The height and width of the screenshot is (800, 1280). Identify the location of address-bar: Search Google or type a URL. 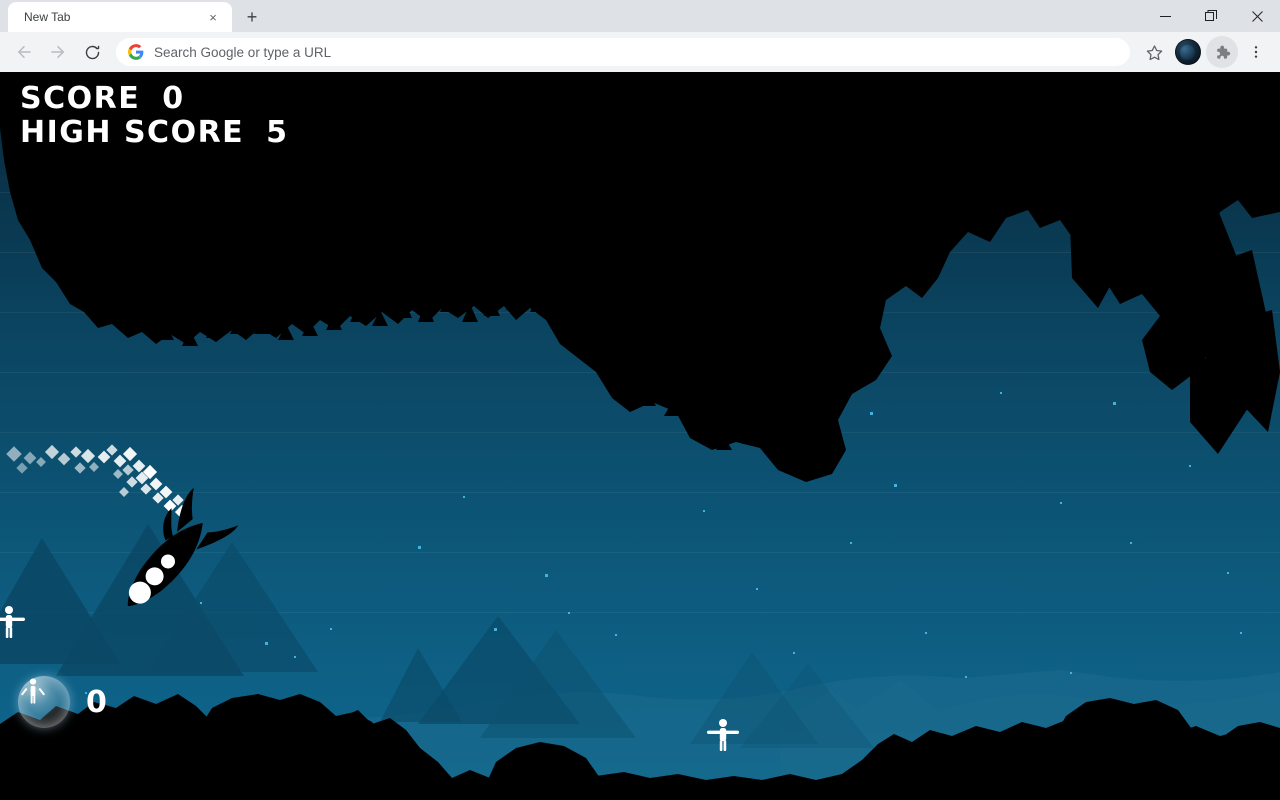
(623, 52).